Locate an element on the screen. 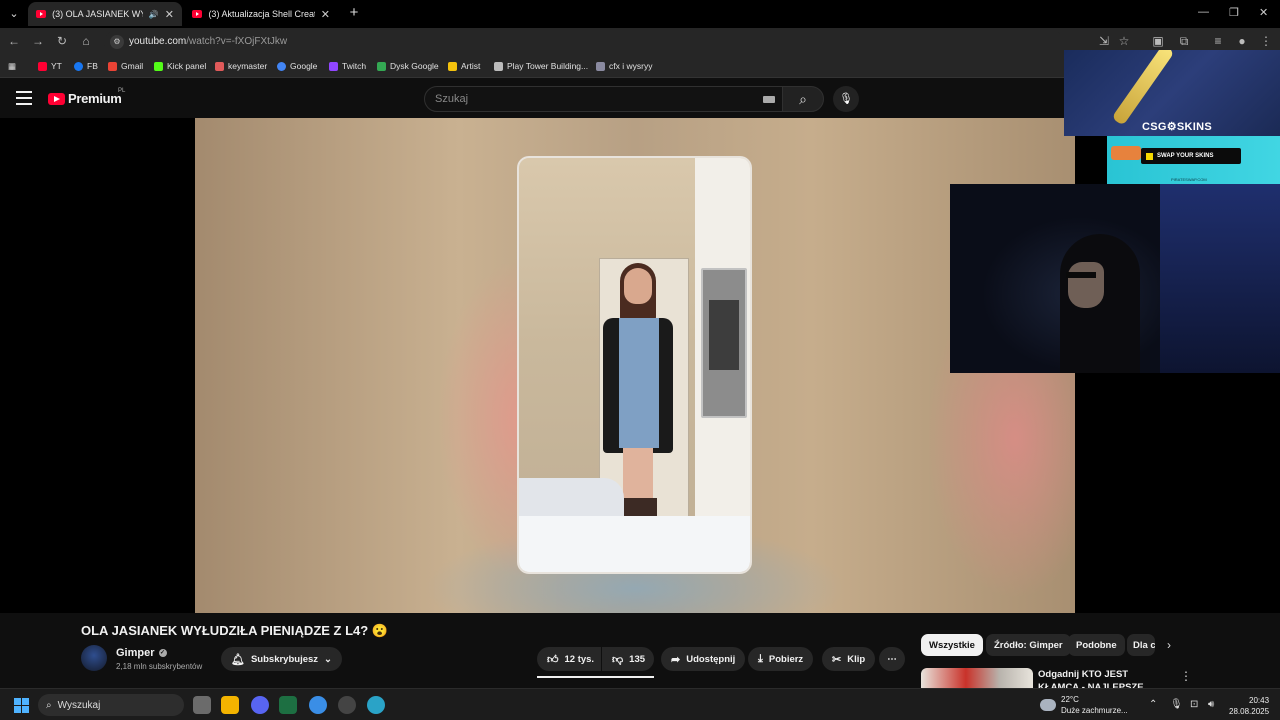 The height and width of the screenshot is (720, 1280). browser-menu-icon: ⋮ is located at coordinates (1266, 41).